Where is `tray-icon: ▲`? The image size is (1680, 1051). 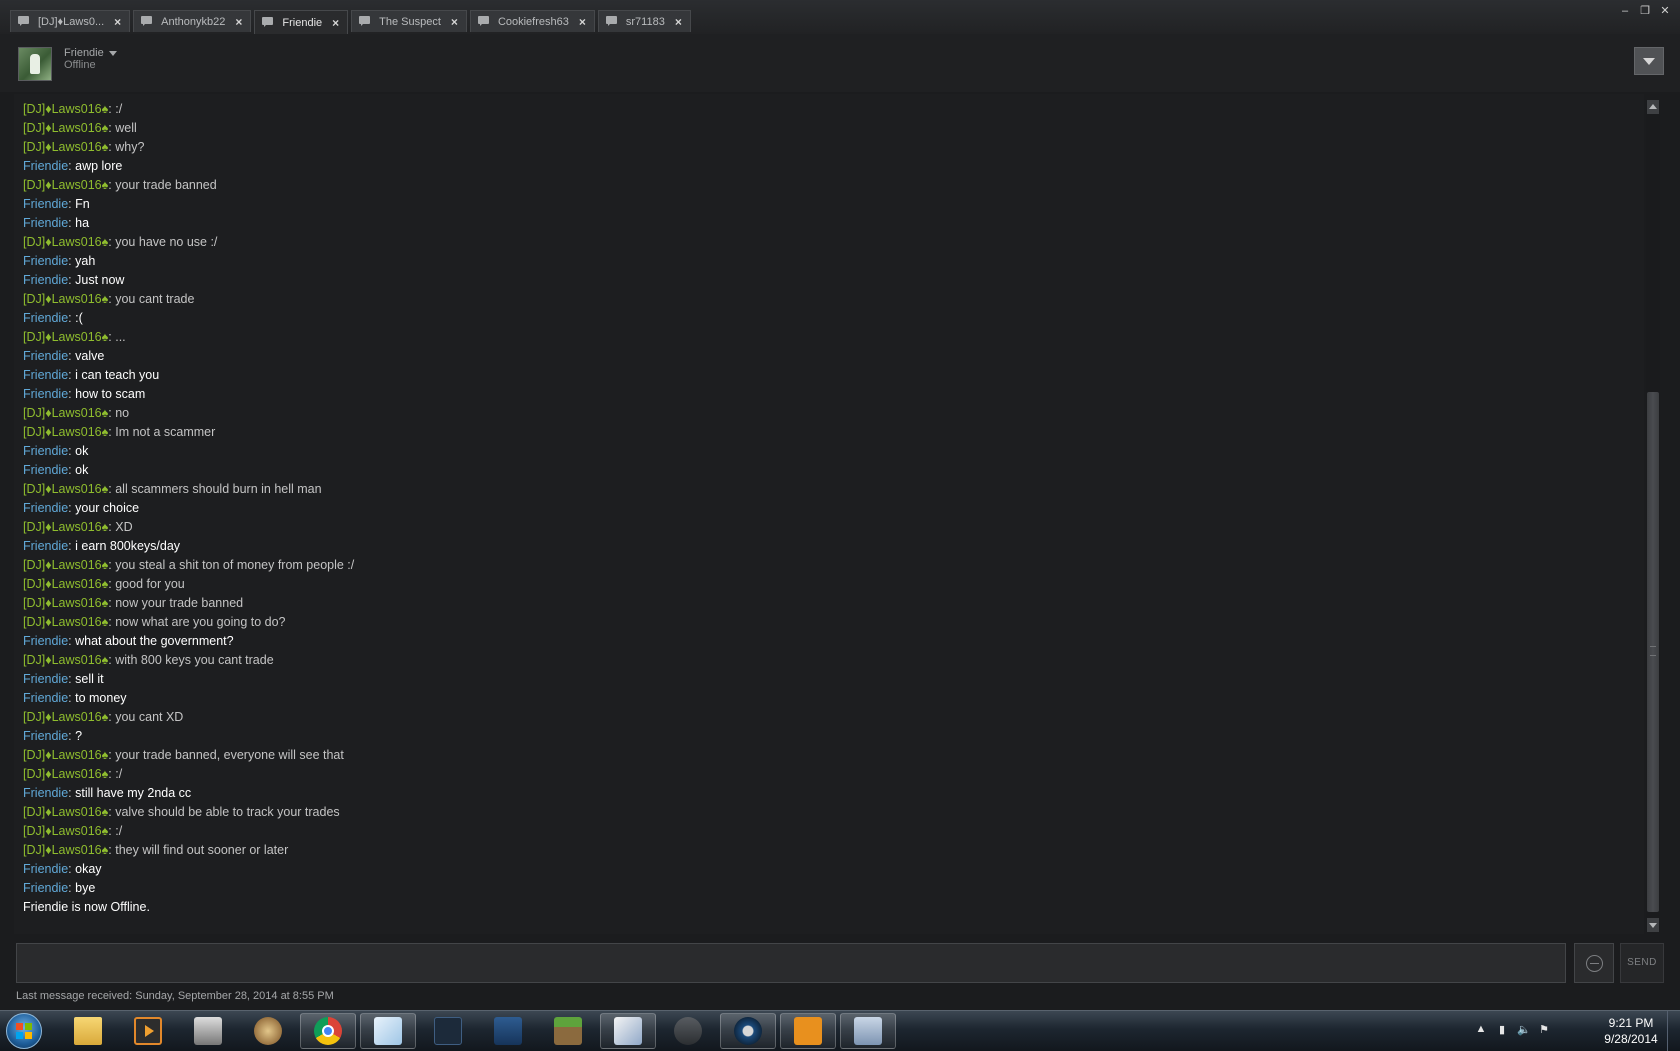 tray-icon: ▲ is located at coordinates (1481, 1029).